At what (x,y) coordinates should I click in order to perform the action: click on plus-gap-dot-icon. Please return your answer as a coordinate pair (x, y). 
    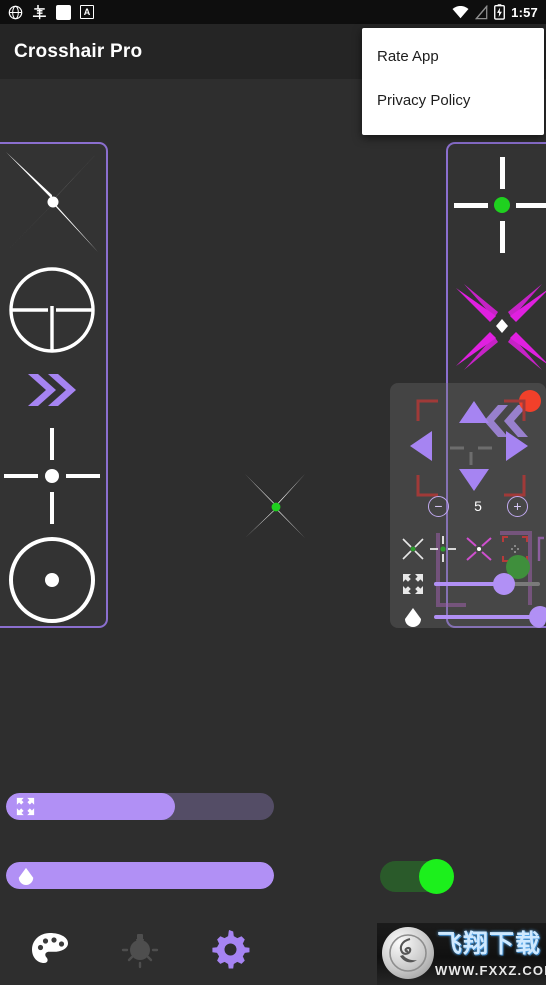
    Looking at the image, I should click on (52, 476).